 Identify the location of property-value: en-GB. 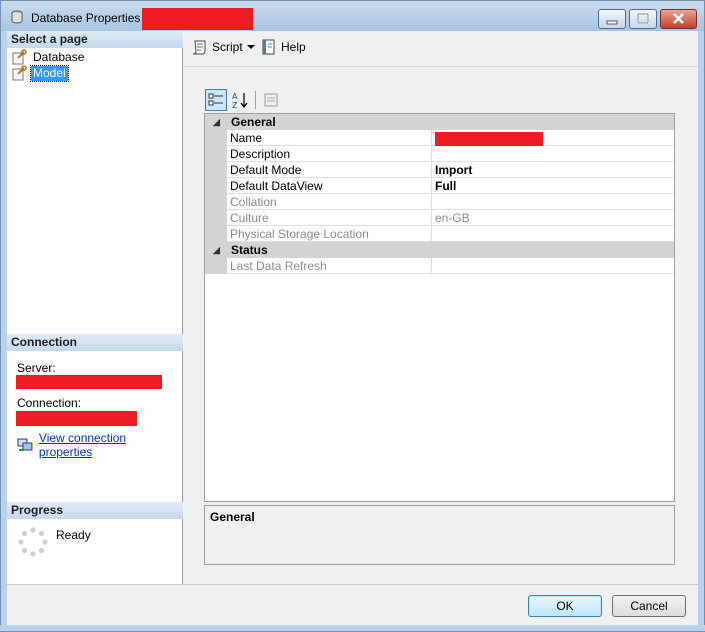
(452, 218).